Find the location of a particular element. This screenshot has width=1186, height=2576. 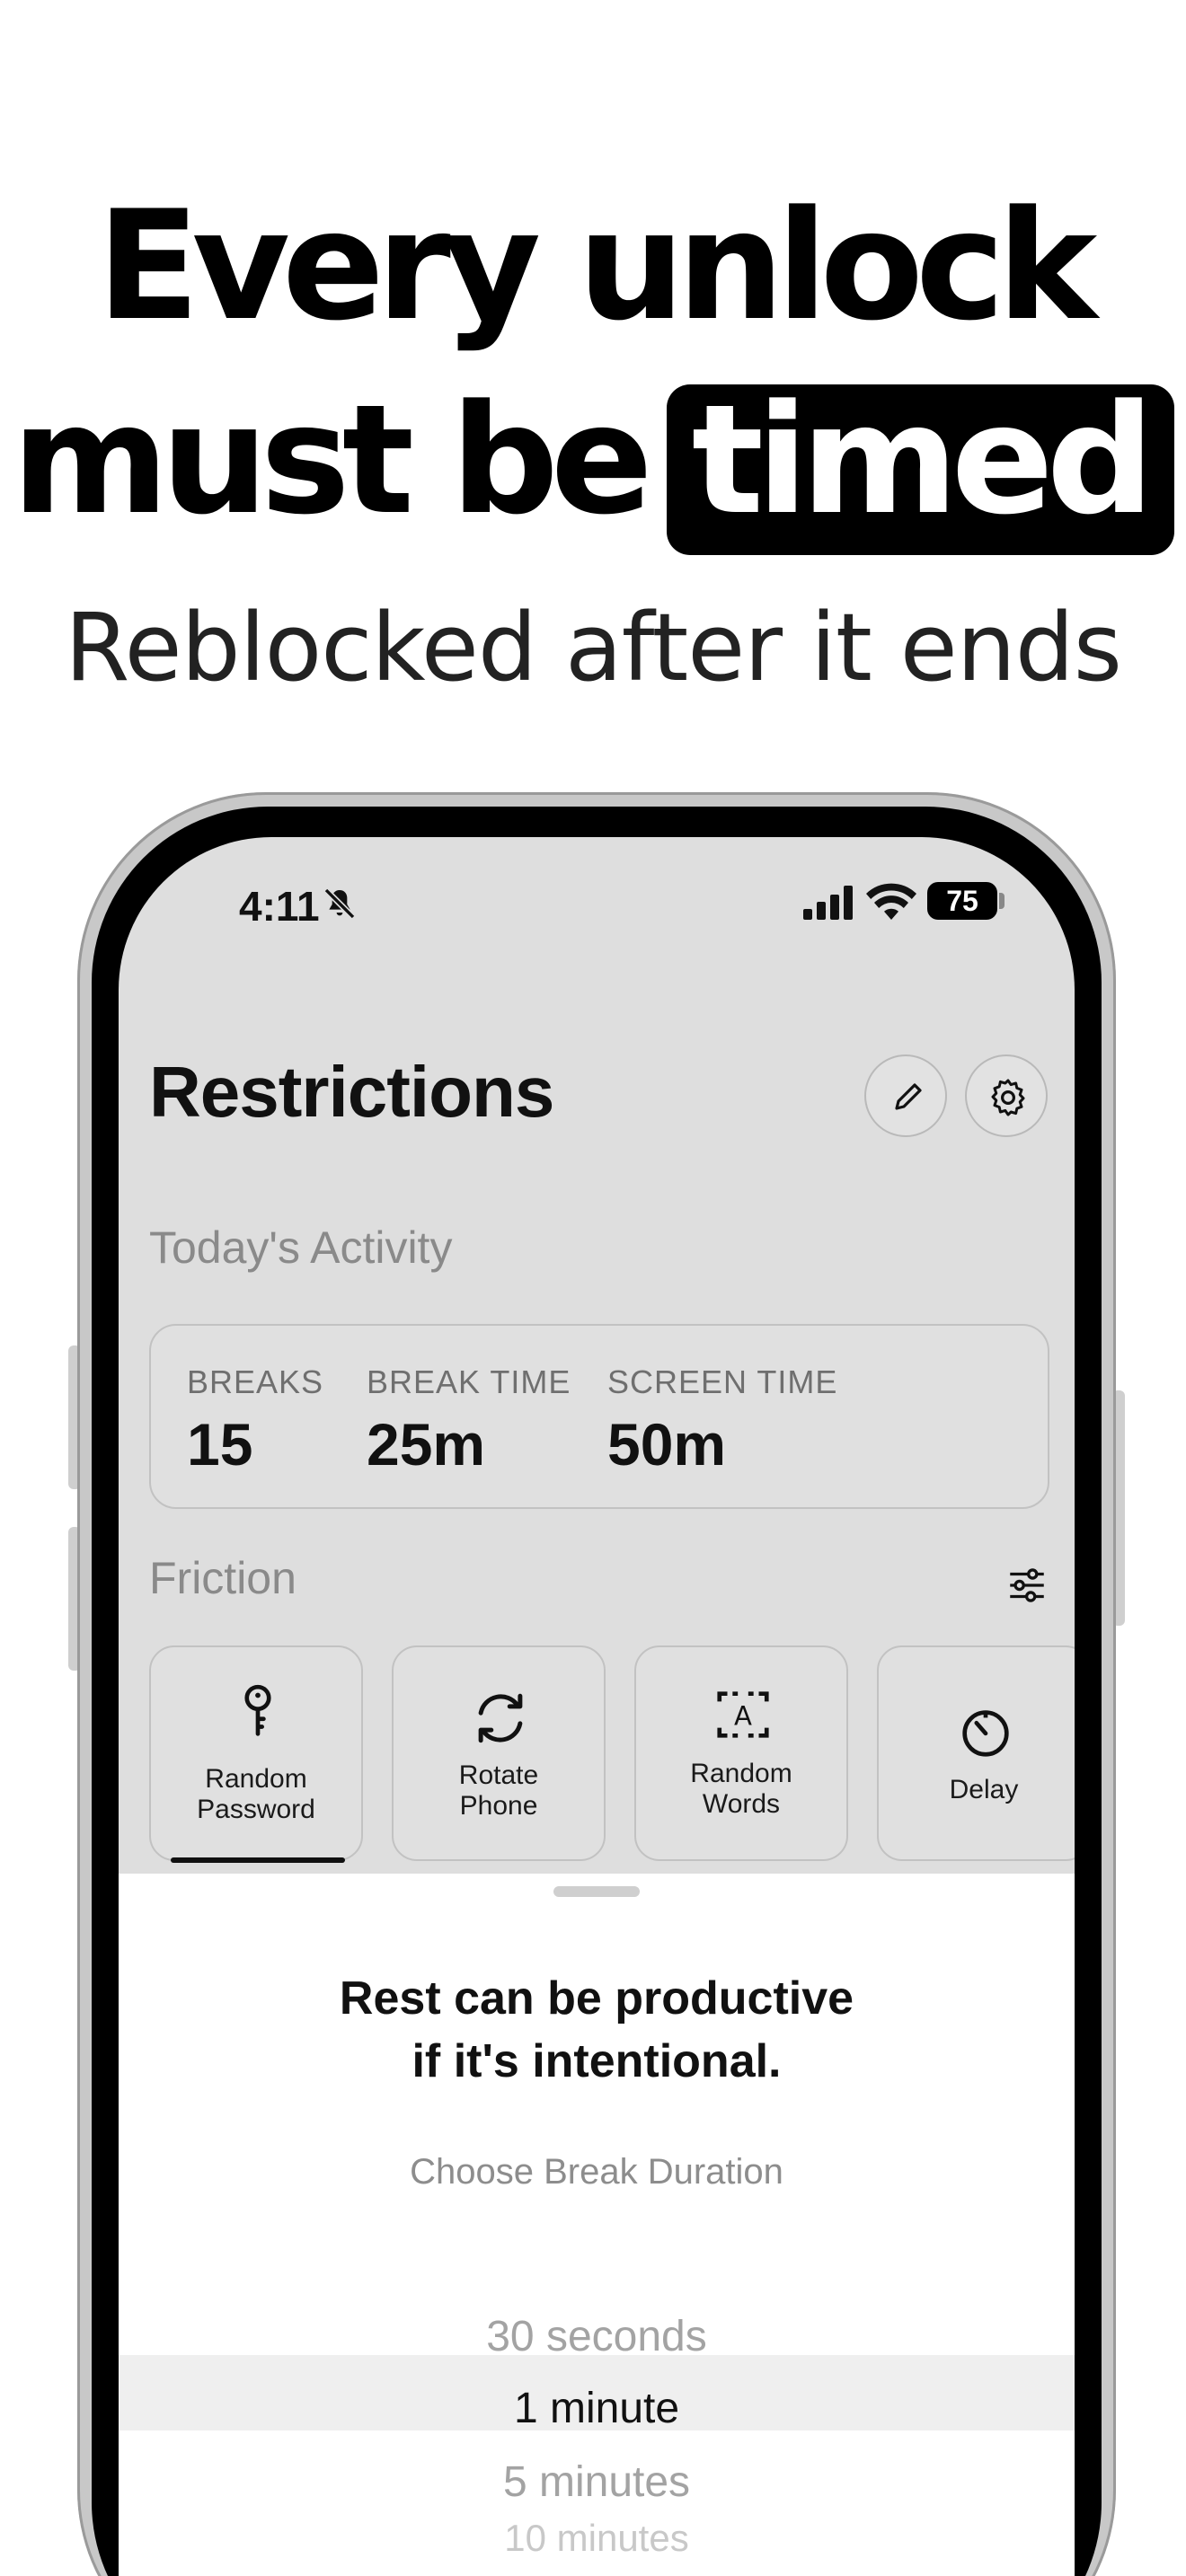

activity-card: BREAKS 15 BREAK TIME 25m SCREEN TIME 50m is located at coordinates (599, 1416).